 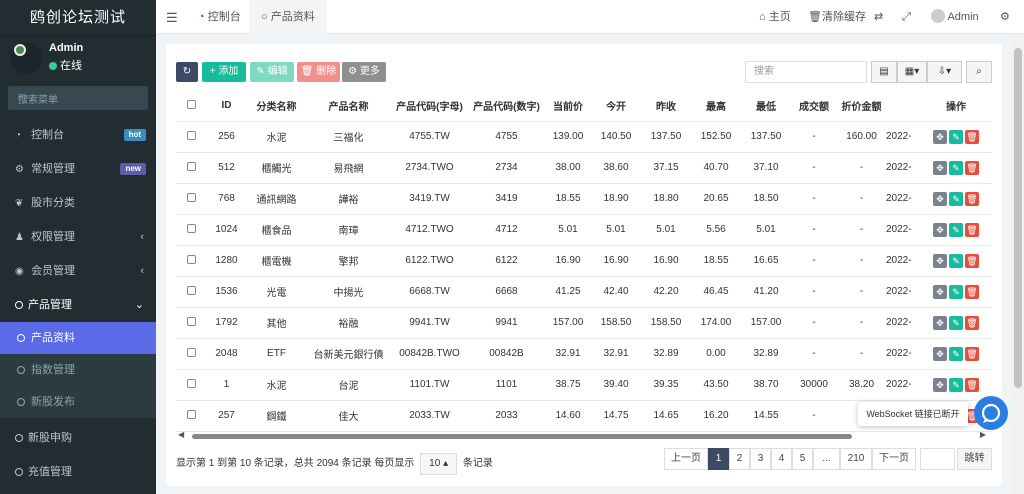 I want to click on next-page-button: 下一页, so click(x=894, y=459).